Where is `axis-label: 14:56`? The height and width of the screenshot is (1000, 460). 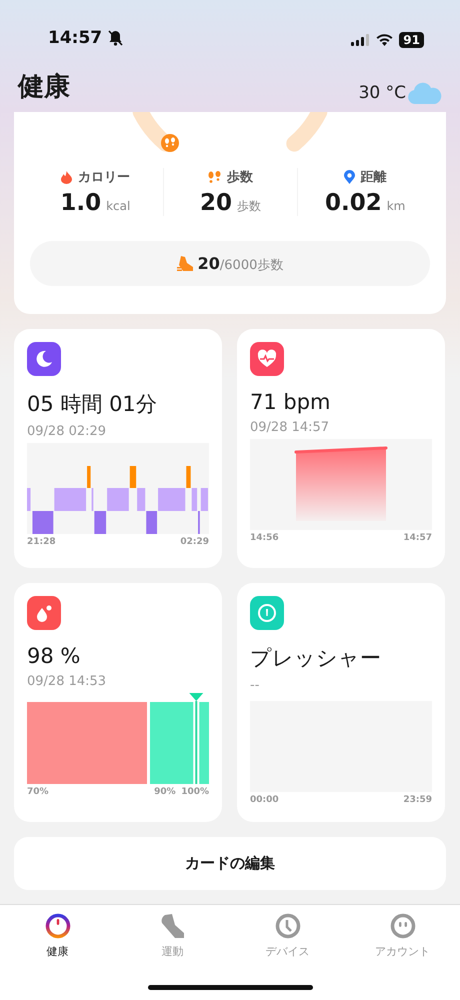
axis-label: 14:56 is located at coordinates (264, 538).